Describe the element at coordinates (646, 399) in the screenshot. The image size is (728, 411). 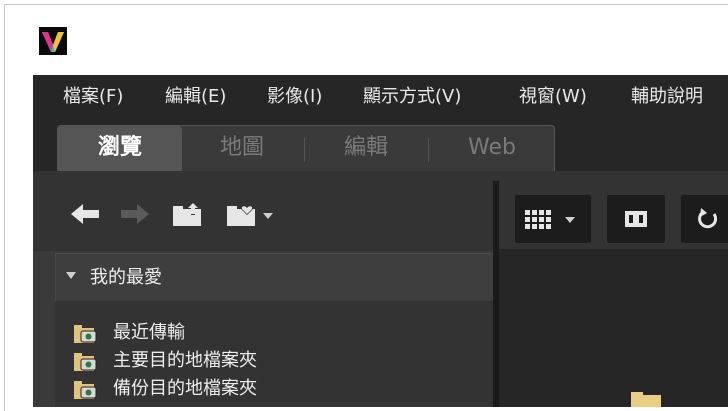
I see `folder-thumbnail-icon` at that location.